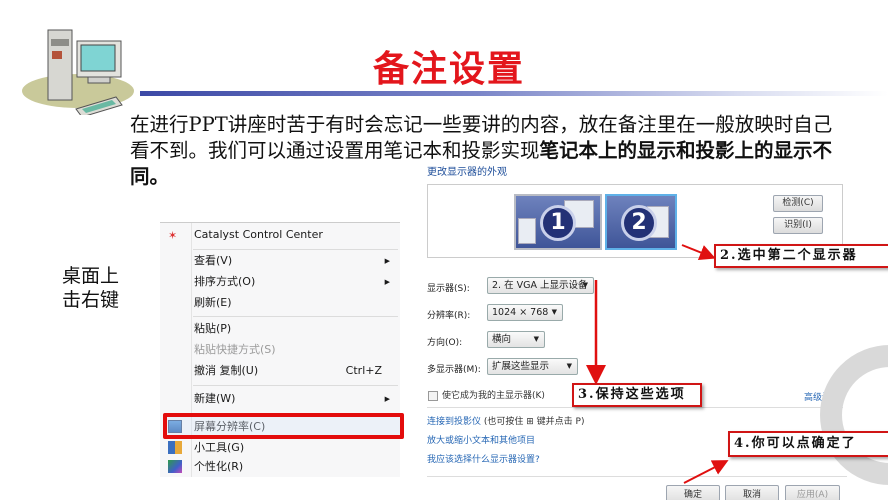 The image size is (888, 500). Describe the element at coordinates (433, 396) in the screenshot. I see `primary-display-checkbox` at that location.